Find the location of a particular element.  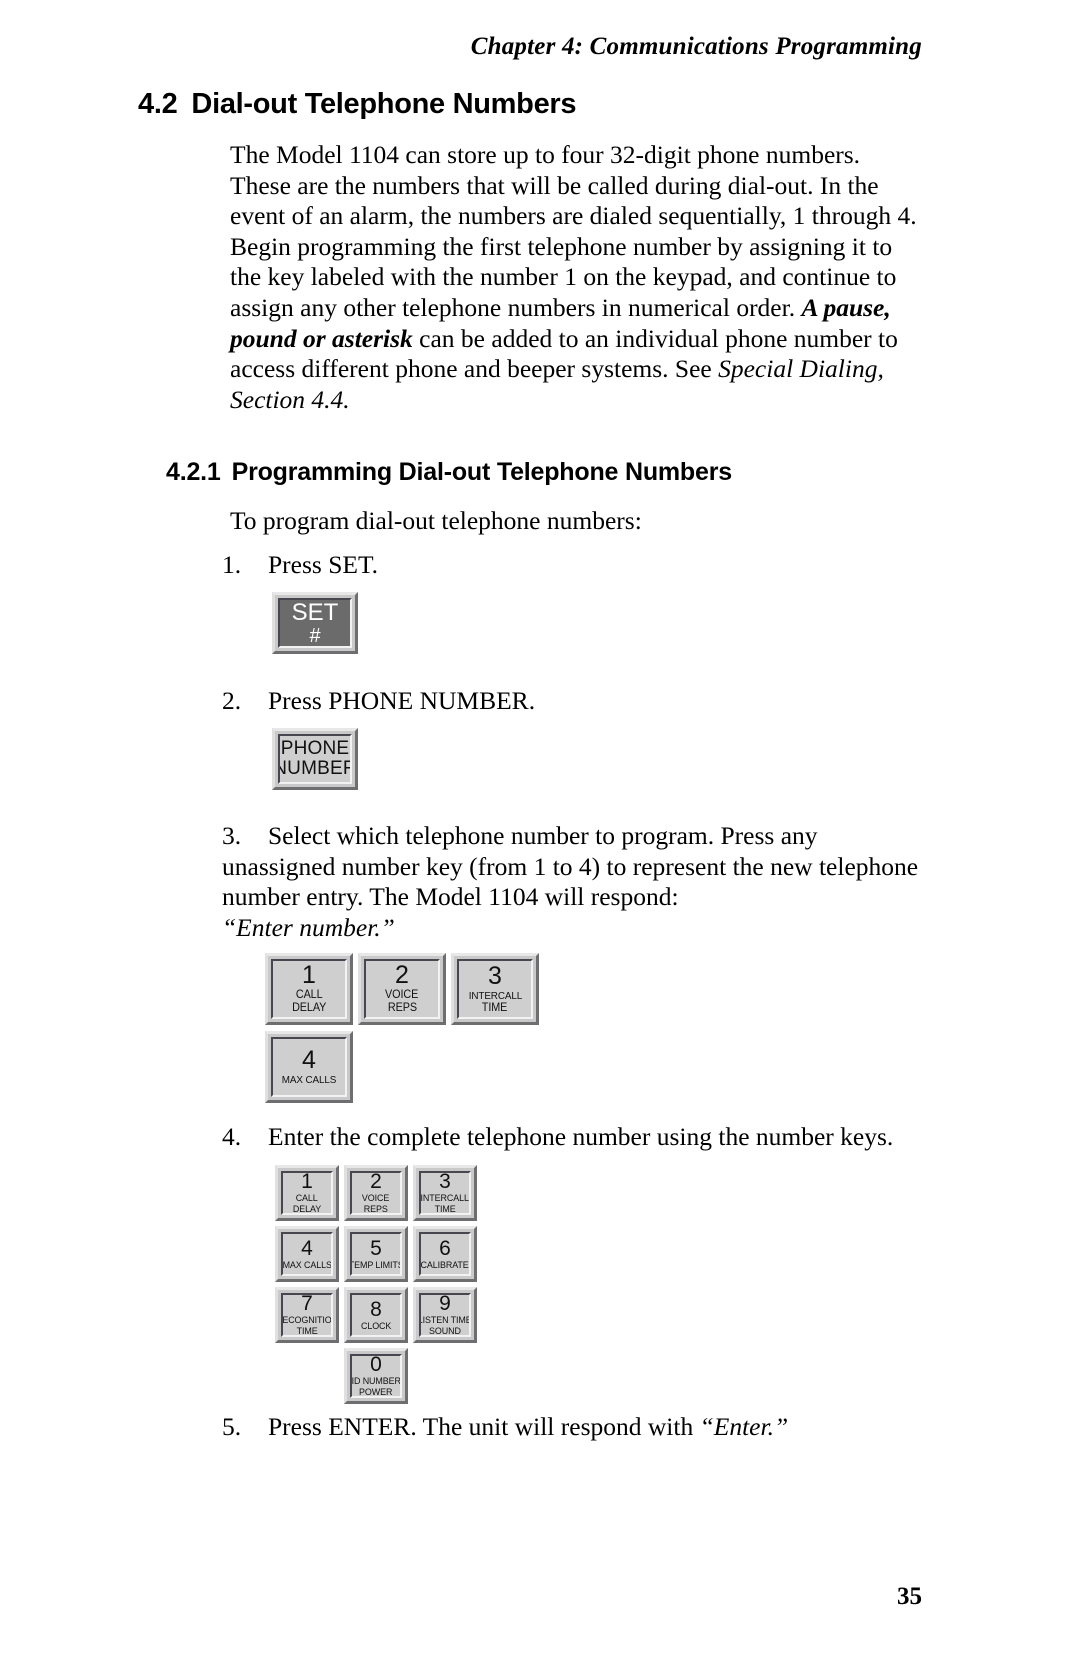

key-set: SET # is located at coordinates (315, 623).